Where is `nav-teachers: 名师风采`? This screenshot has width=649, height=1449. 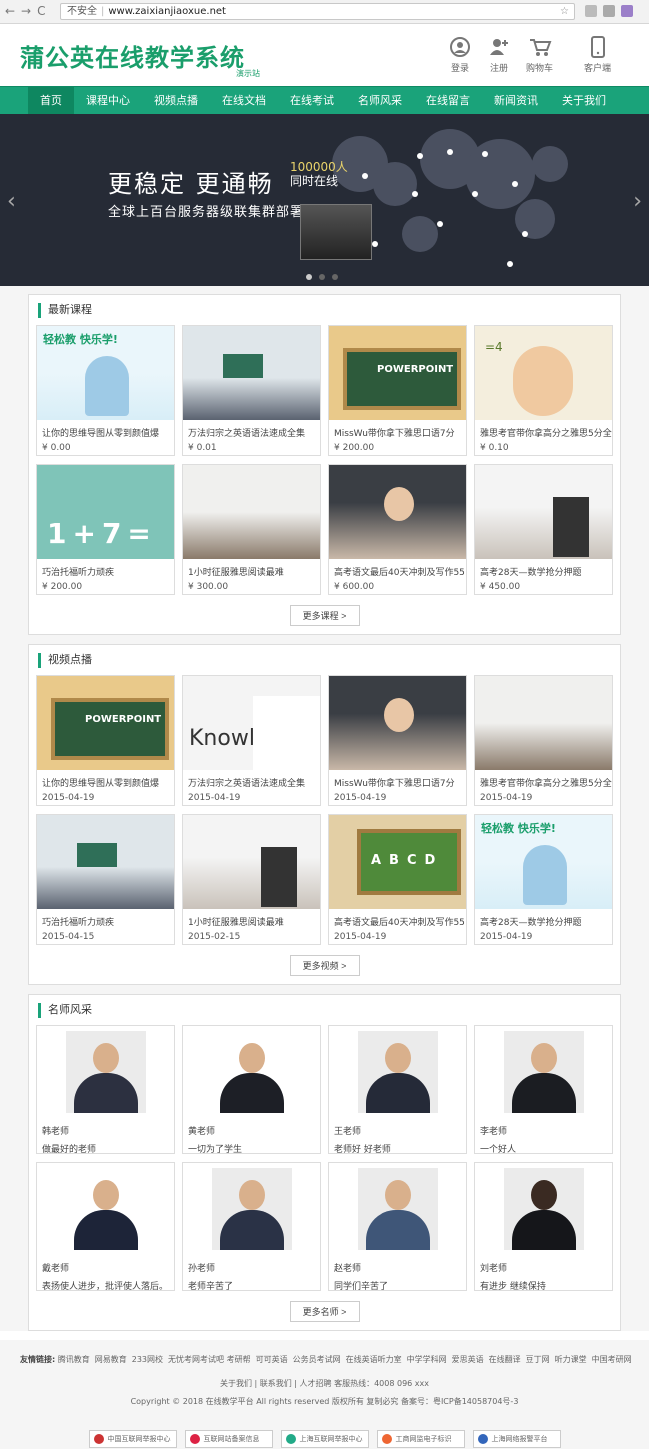
nav-teachers: 名师风采 is located at coordinates (380, 101).